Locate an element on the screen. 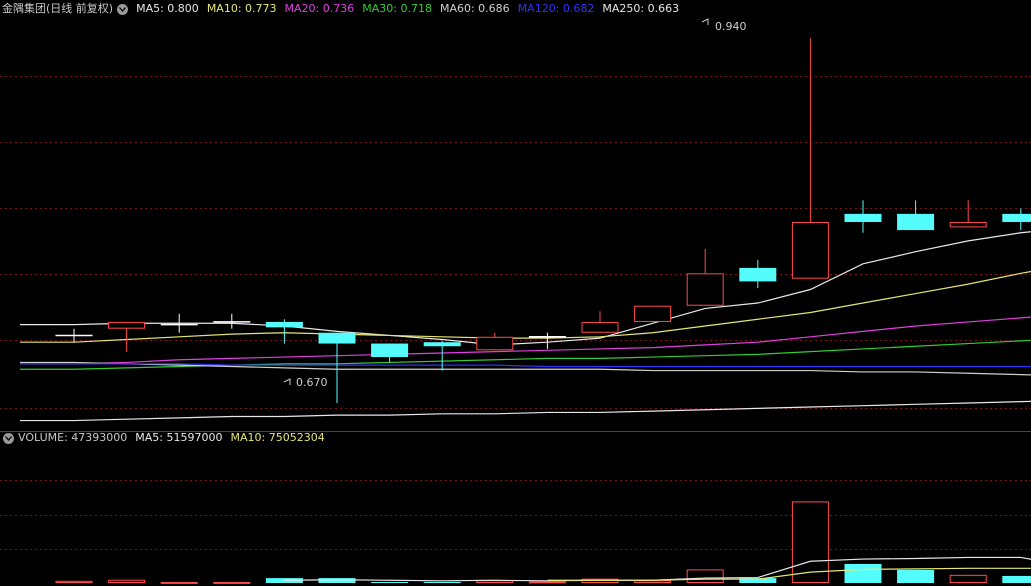 This screenshot has height=586, width=1031. high-marker-icon is located at coordinates (705, 21).